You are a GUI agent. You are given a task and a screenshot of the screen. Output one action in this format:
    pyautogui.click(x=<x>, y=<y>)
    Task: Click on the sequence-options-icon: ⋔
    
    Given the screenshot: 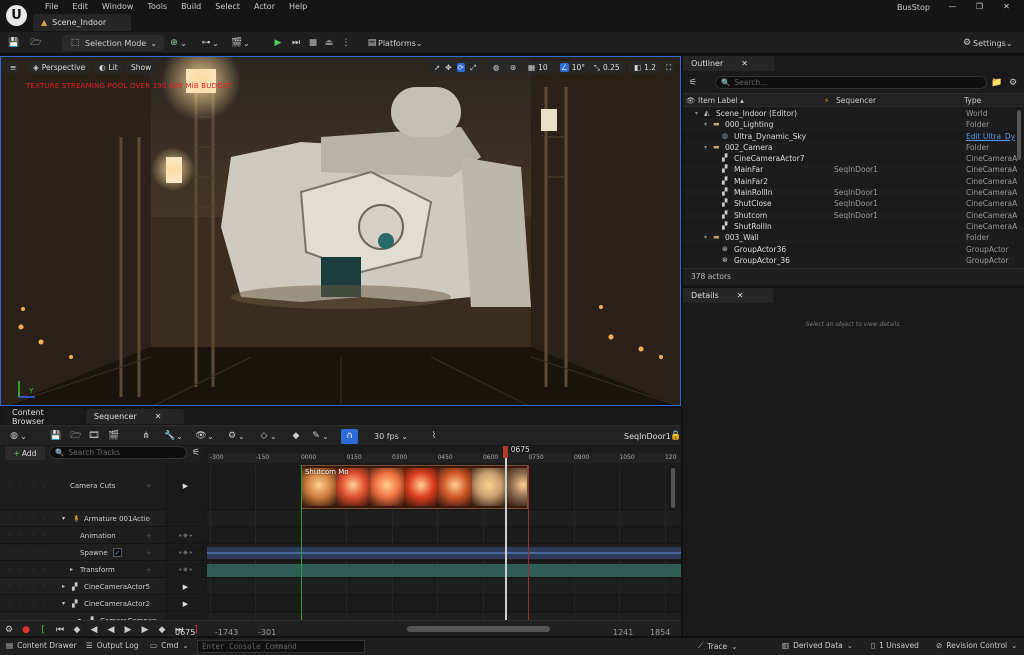 What is the action you would take?
    pyautogui.click(x=146, y=436)
    